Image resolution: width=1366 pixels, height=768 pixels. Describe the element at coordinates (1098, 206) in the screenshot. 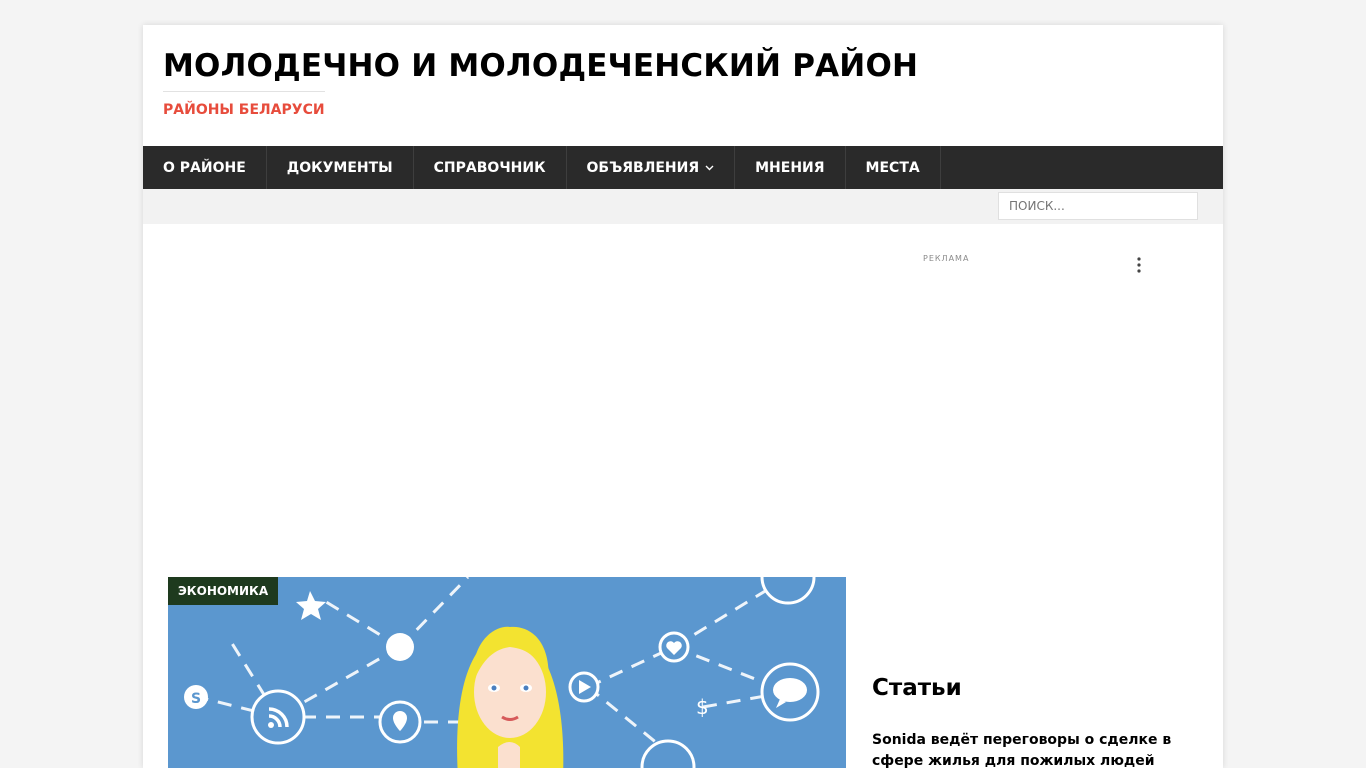

I see `search-input` at that location.